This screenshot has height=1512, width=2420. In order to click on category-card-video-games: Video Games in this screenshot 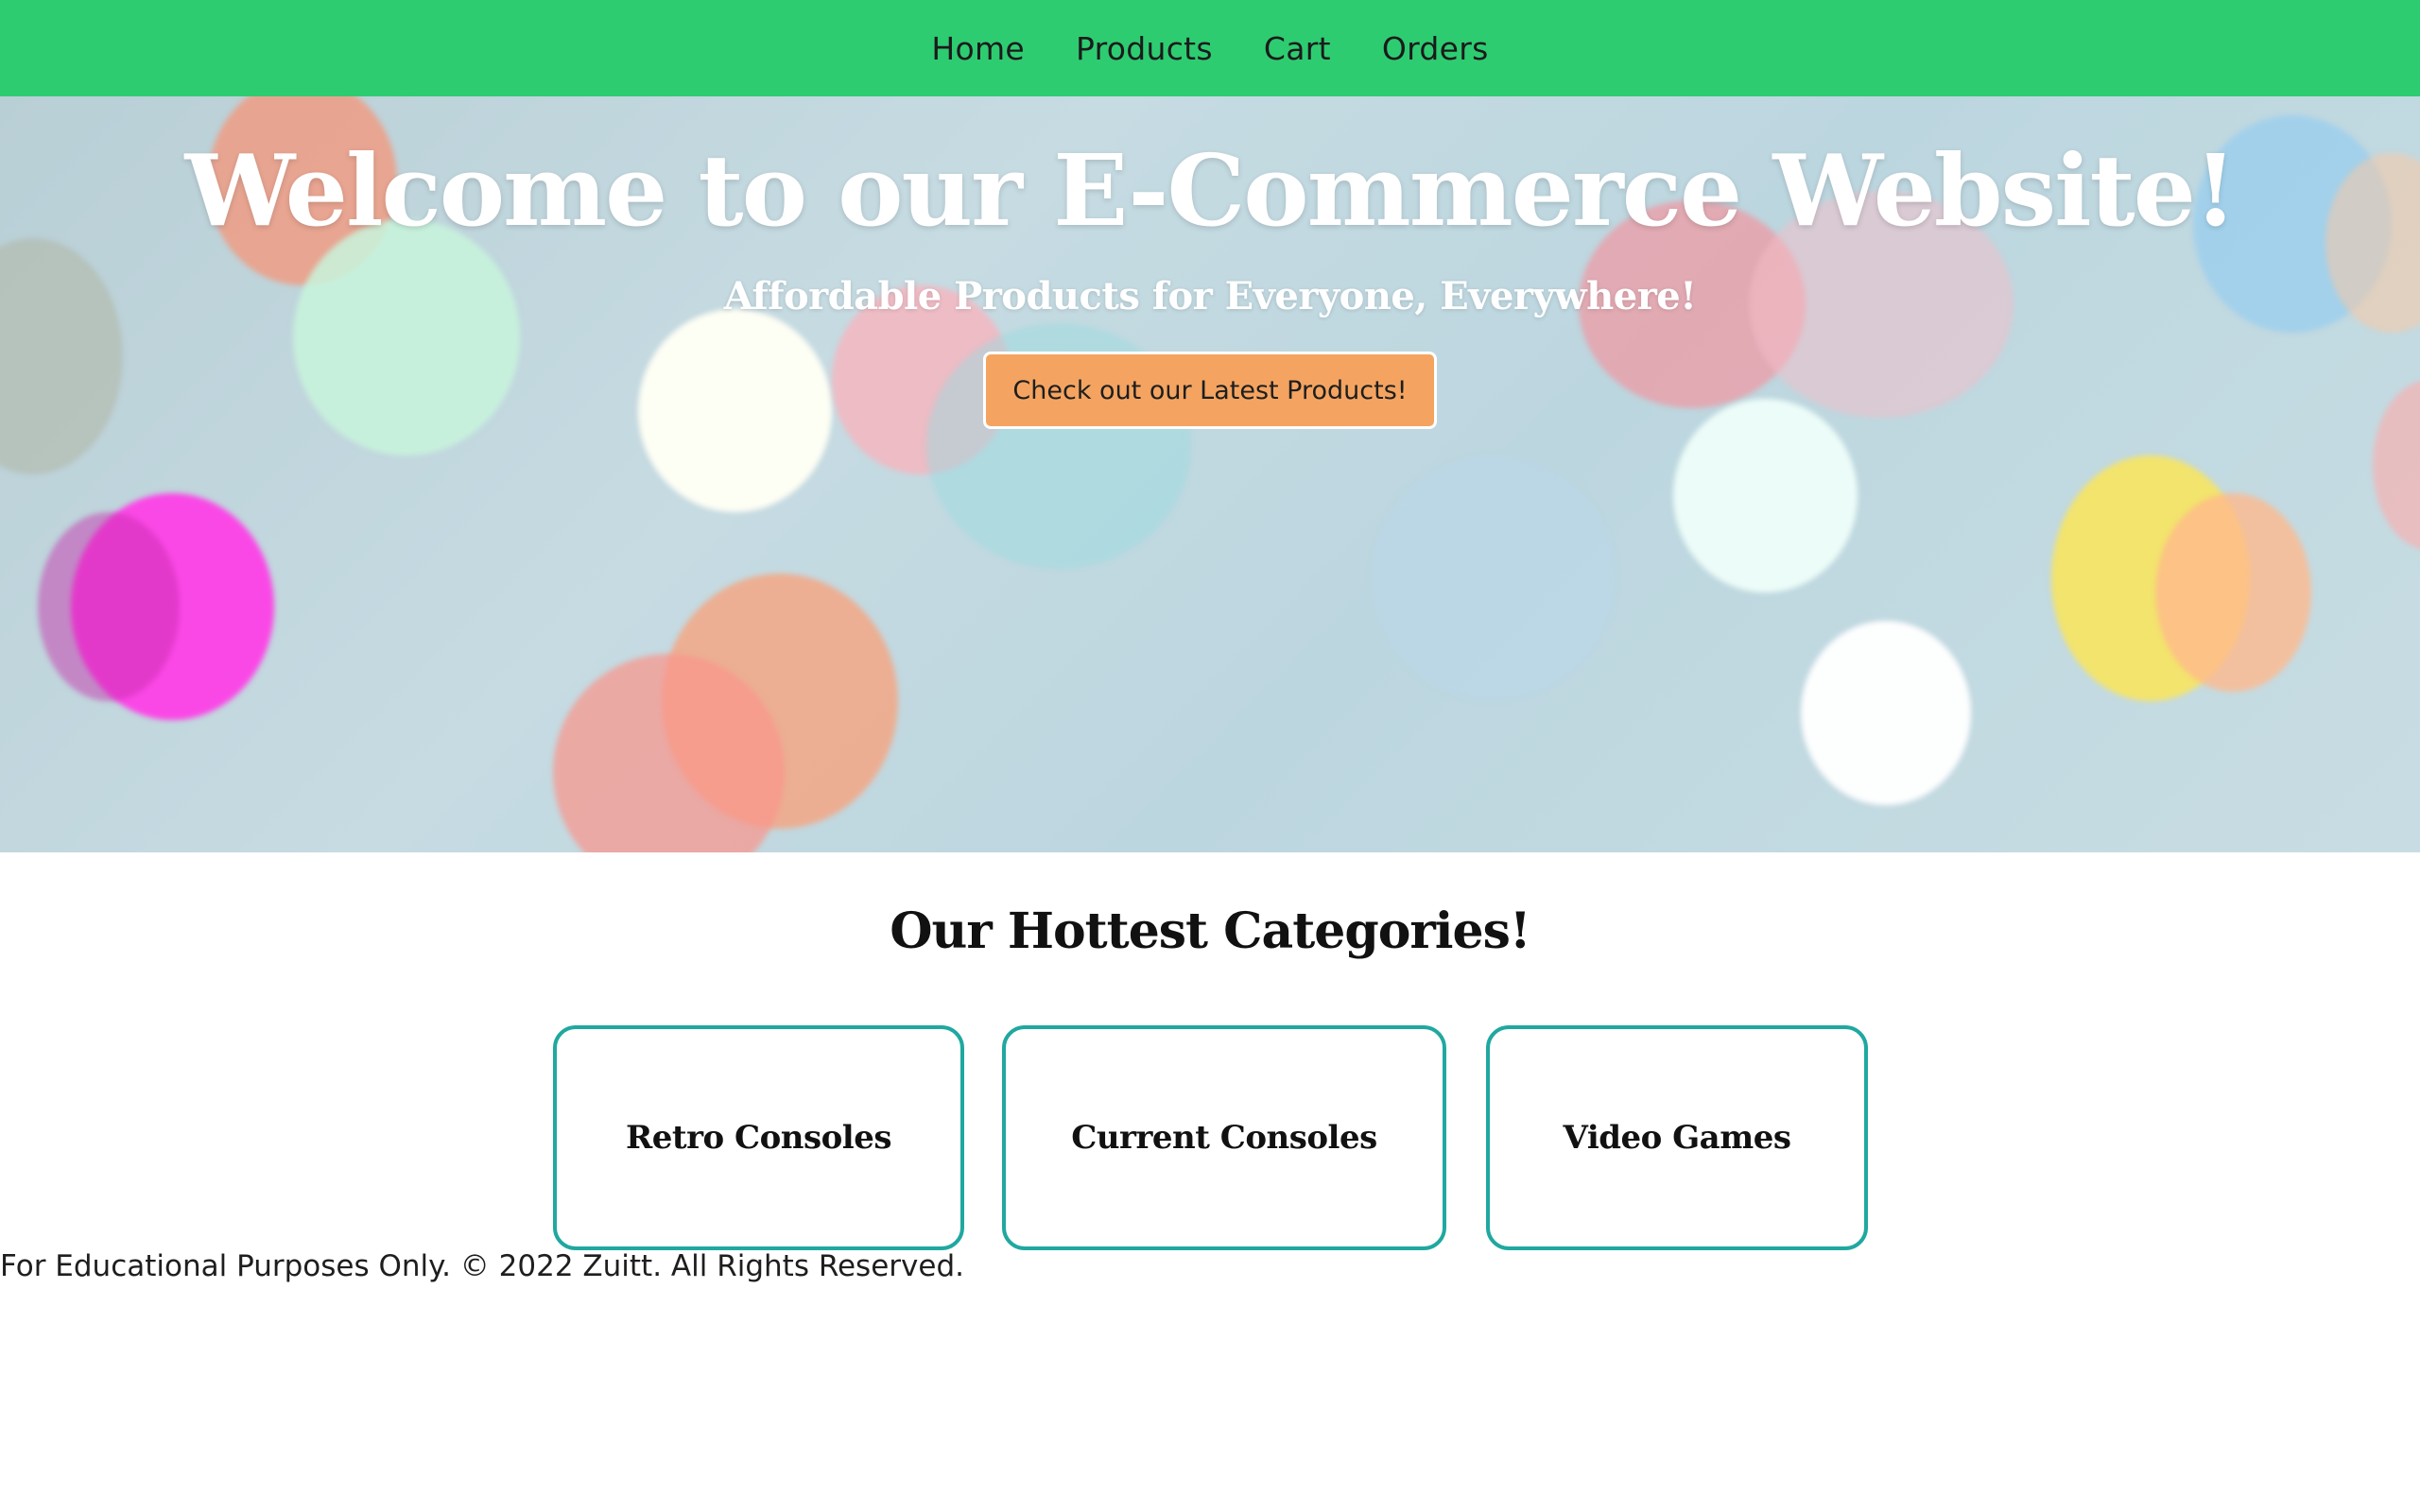, I will do `click(1677, 1137)`.